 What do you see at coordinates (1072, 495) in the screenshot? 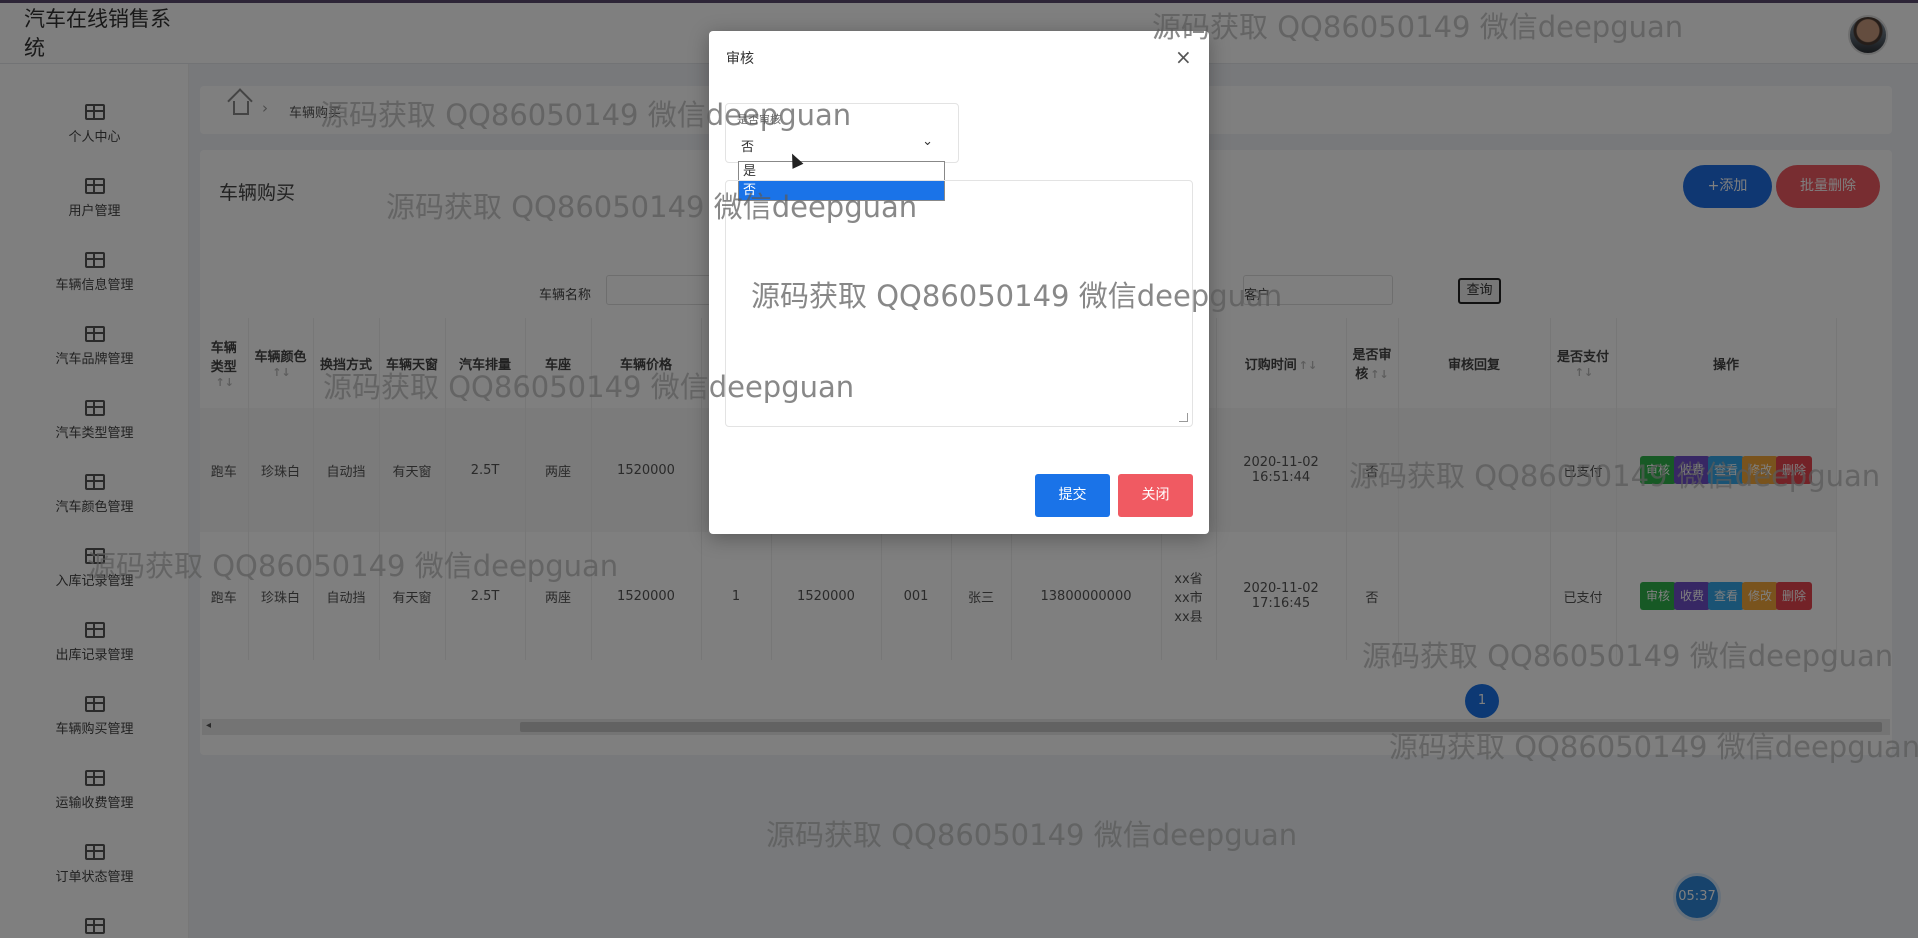
I see `submit-button: 提交` at bounding box center [1072, 495].